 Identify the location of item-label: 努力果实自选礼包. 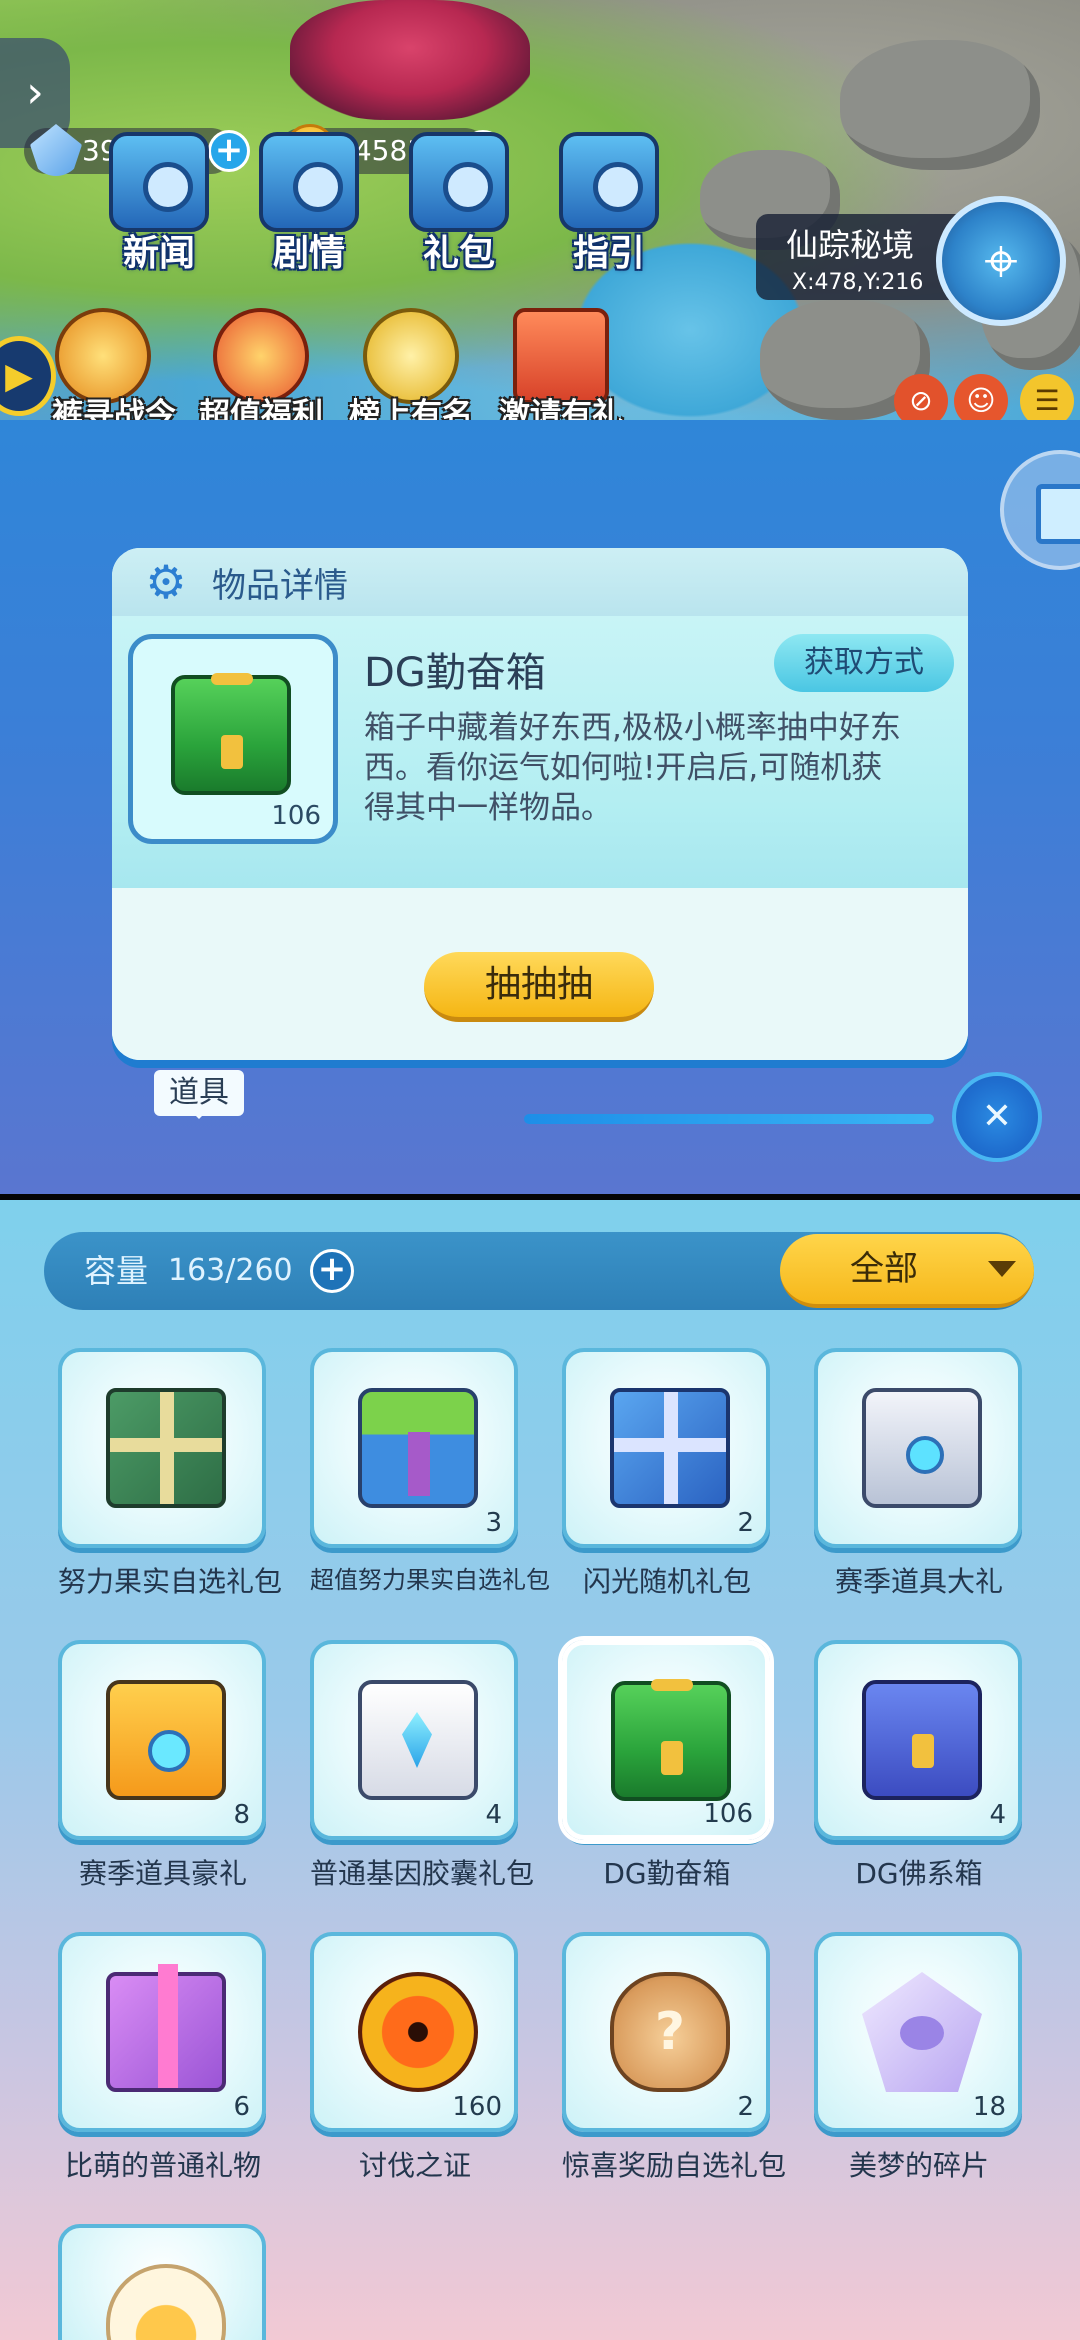
(170, 1581).